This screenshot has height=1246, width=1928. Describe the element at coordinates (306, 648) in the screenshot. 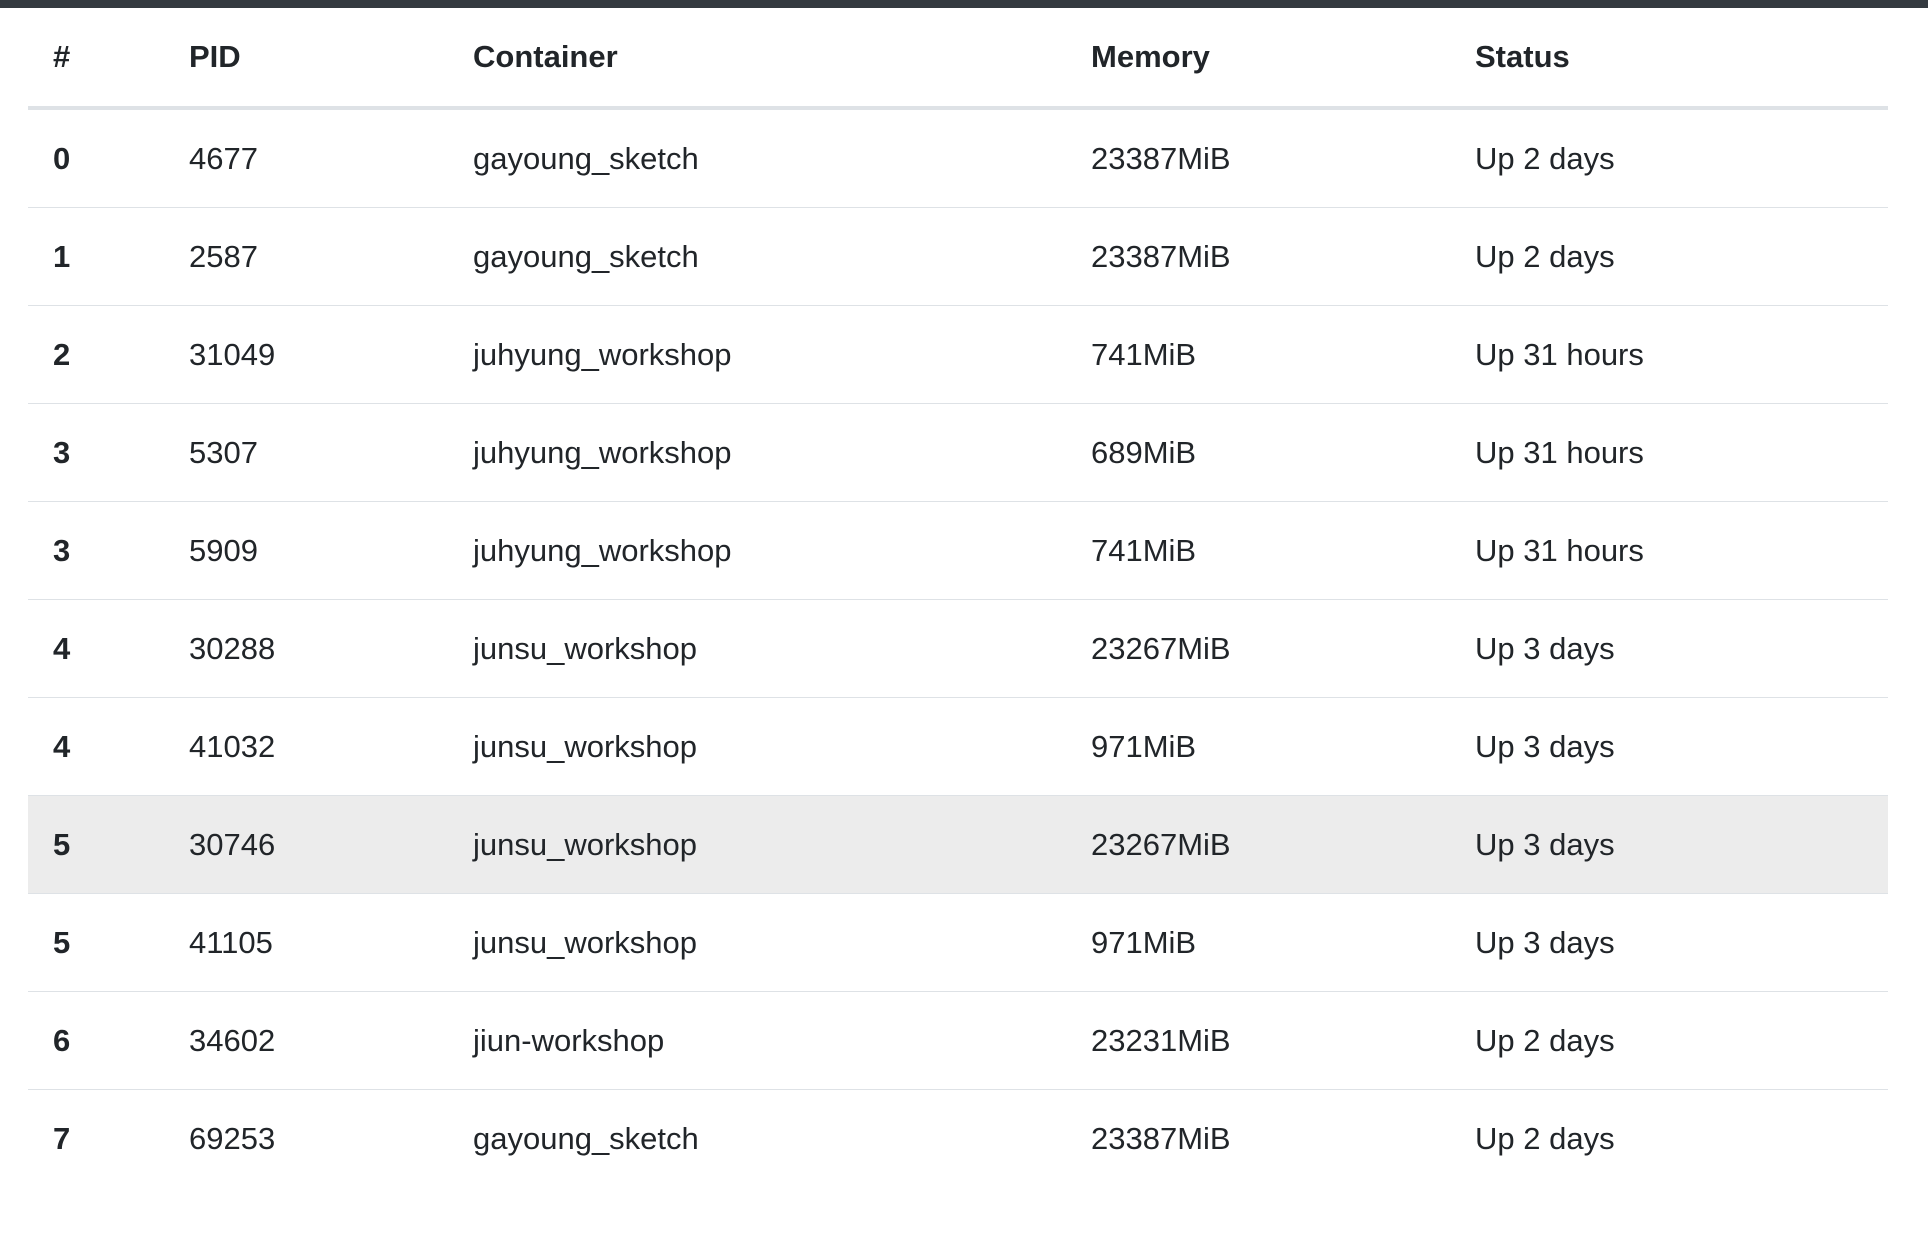

I see `pid-cell: 30288` at that location.